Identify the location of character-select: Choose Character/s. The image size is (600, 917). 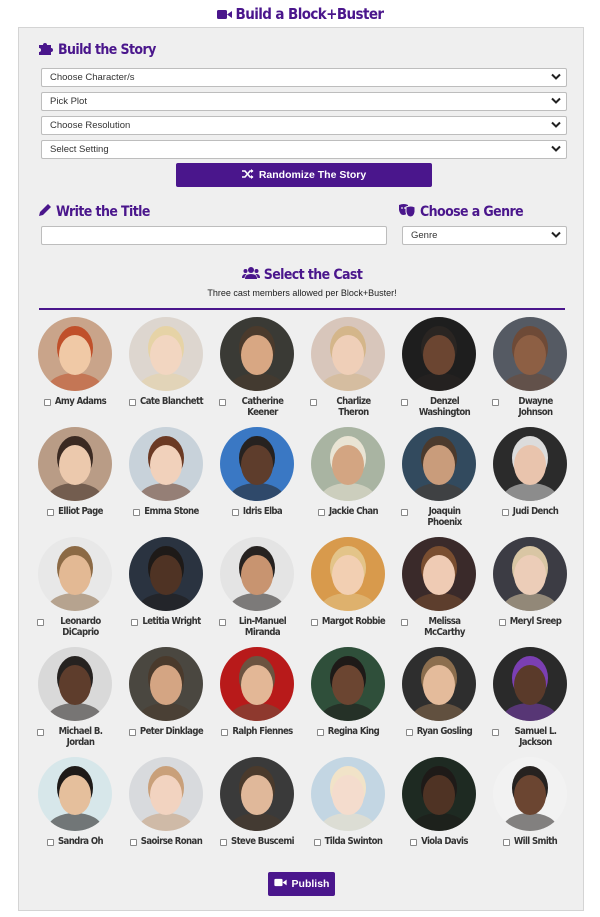
(304, 77).